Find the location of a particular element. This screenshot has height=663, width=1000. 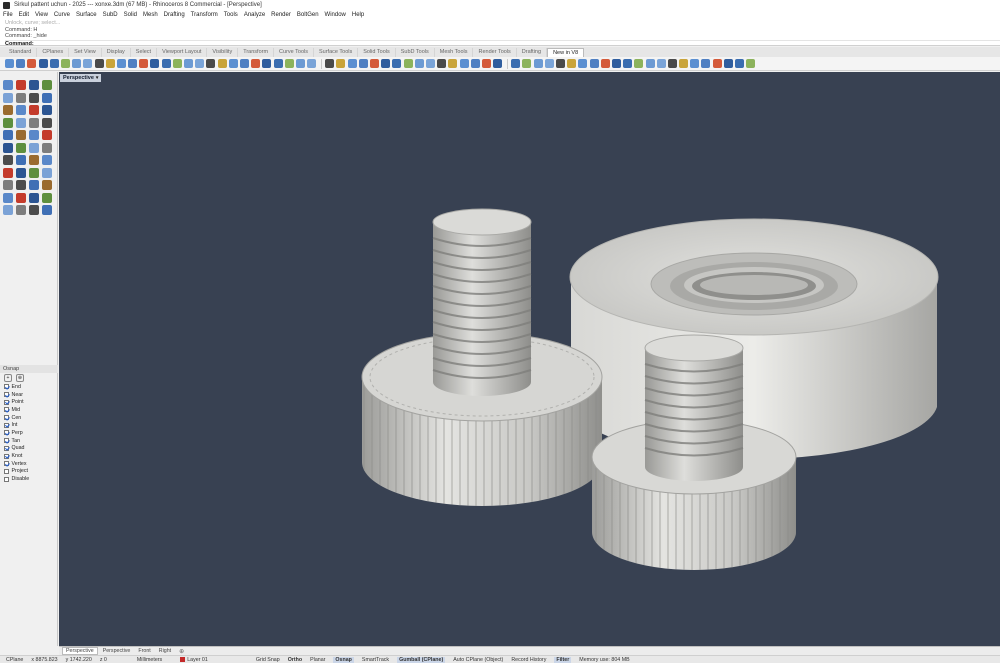

osnap-item-project: Project is located at coordinates (29, 472).